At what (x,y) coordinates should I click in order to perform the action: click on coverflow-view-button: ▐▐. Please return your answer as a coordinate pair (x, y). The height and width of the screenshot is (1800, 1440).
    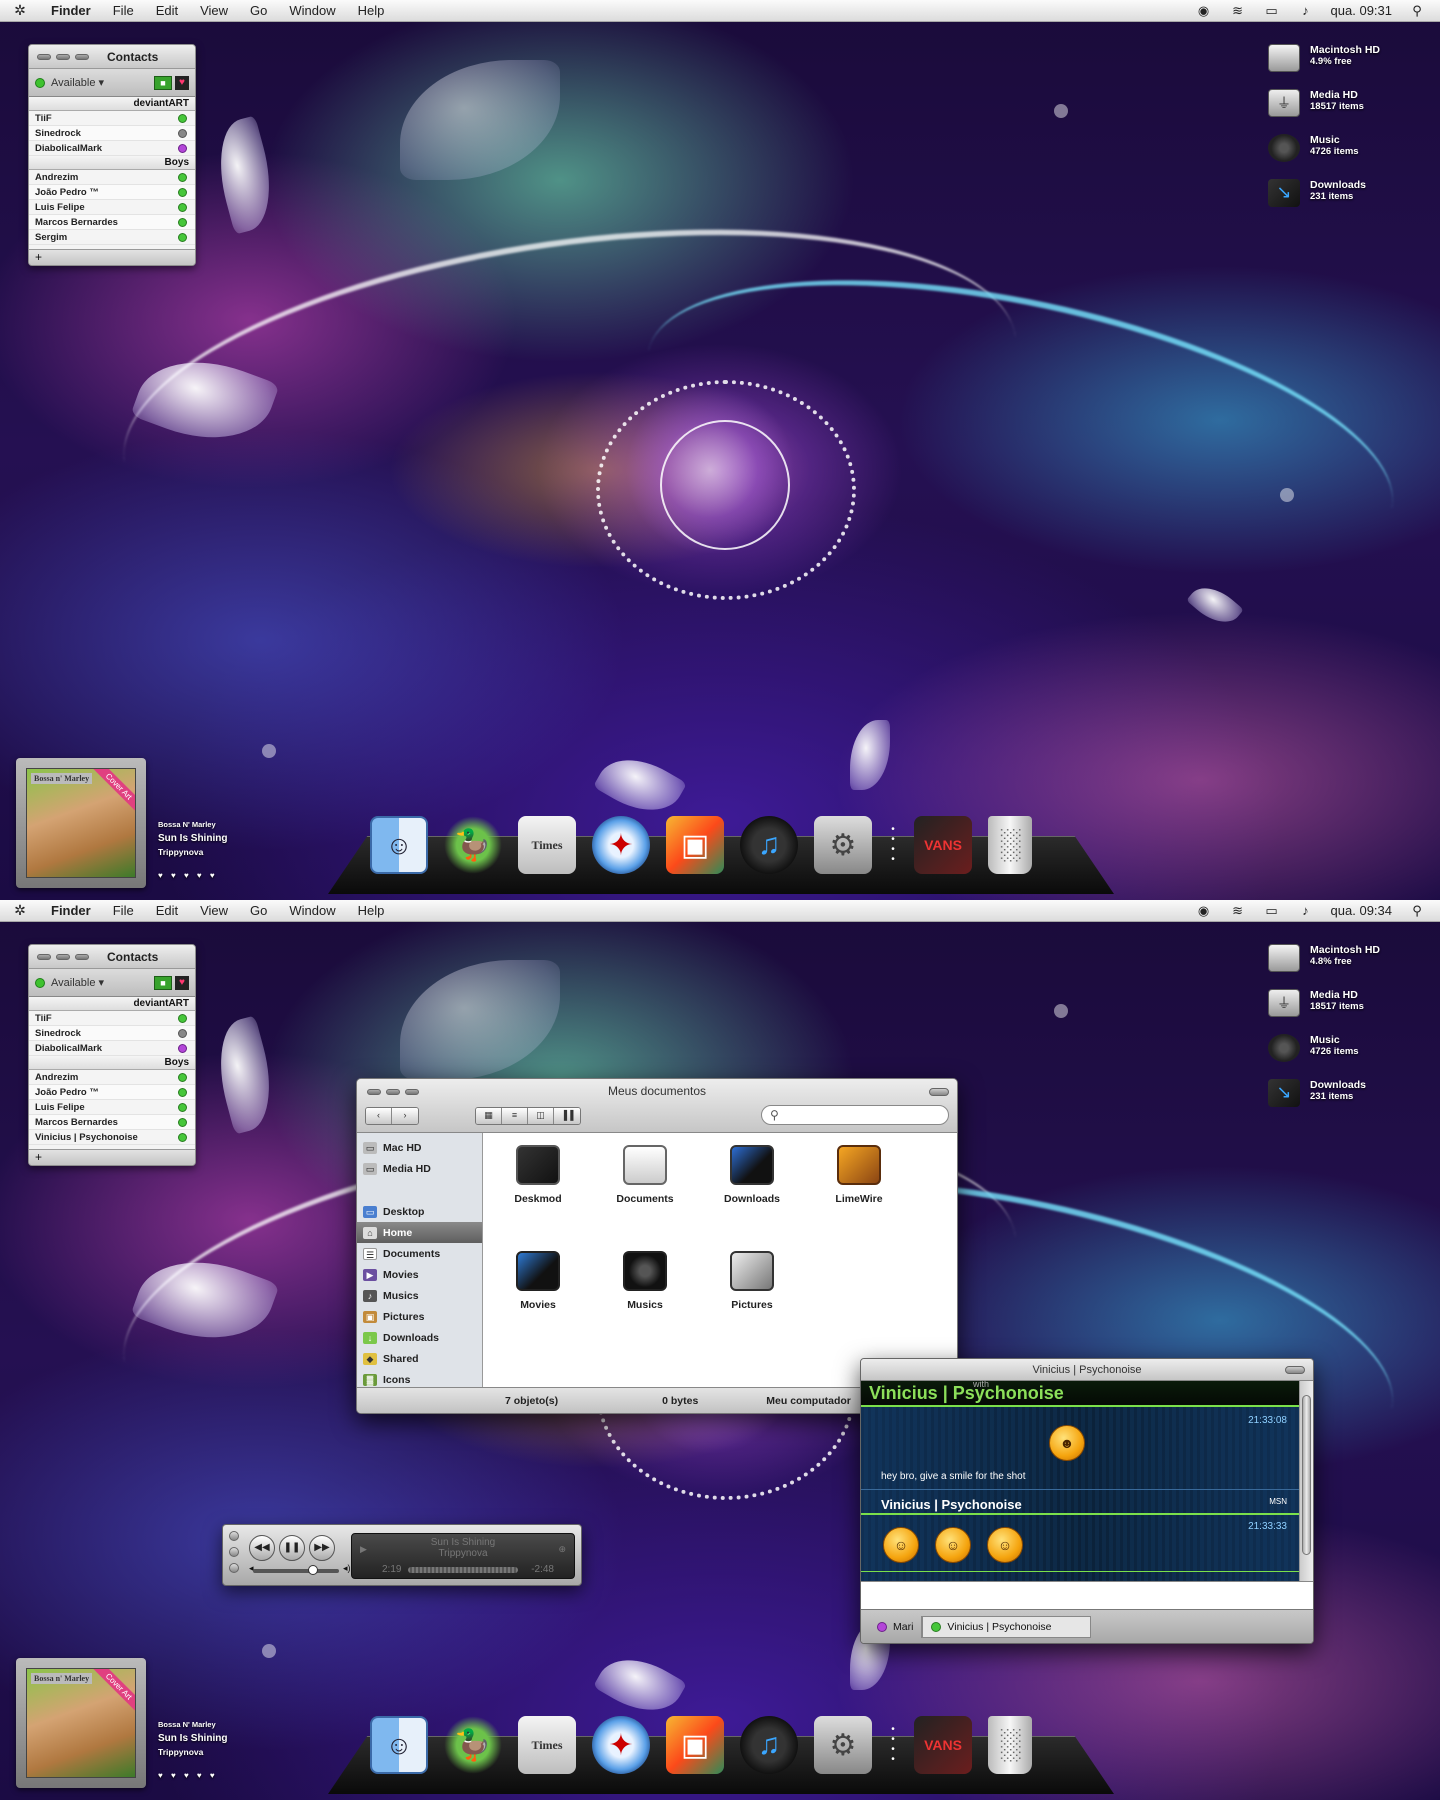
    Looking at the image, I should click on (567, 1116).